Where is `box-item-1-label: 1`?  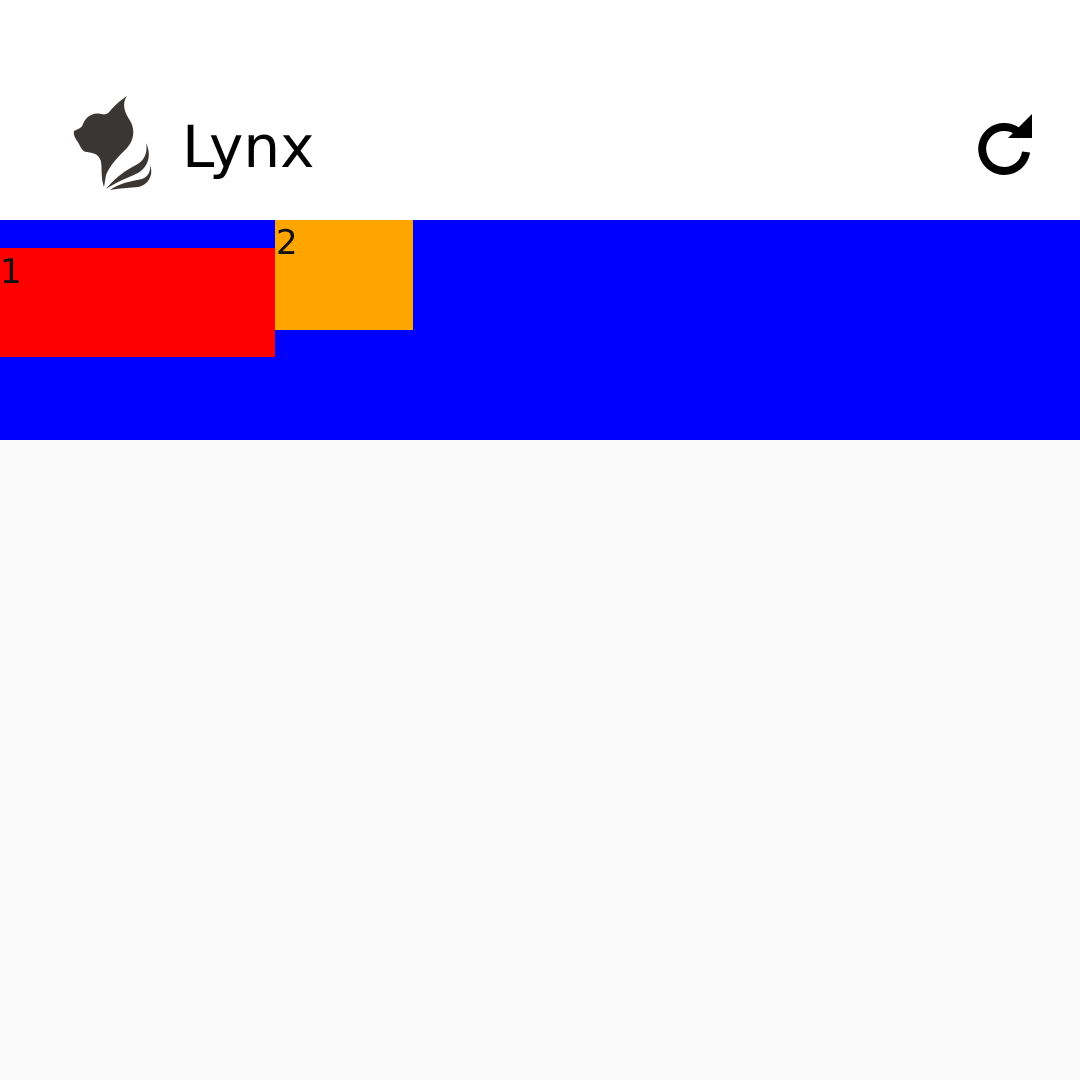 box-item-1-label: 1 is located at coordinates (11, 272).